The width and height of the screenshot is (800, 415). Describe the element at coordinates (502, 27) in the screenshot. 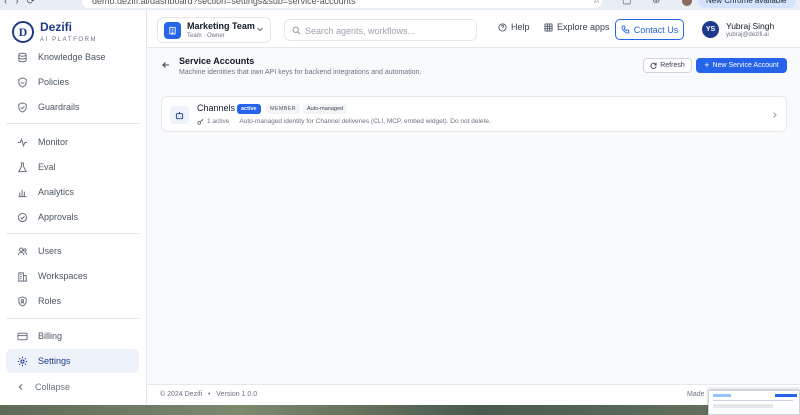

I see `help-circle-icon` at that location.